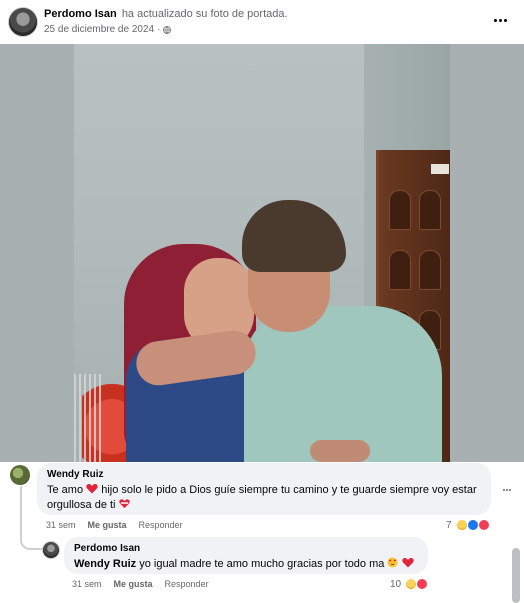  I want to click on more-horizontal-icon, so click(495, 20).